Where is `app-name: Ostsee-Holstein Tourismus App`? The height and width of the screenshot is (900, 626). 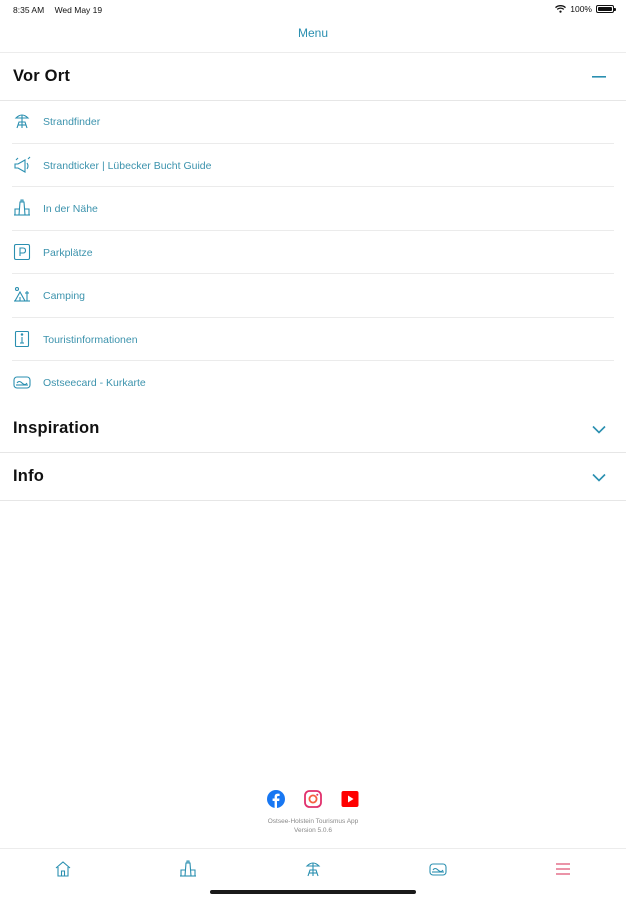
app-name: Ostsee-Holstein Tourismus App is located at coordinates (313, 821).